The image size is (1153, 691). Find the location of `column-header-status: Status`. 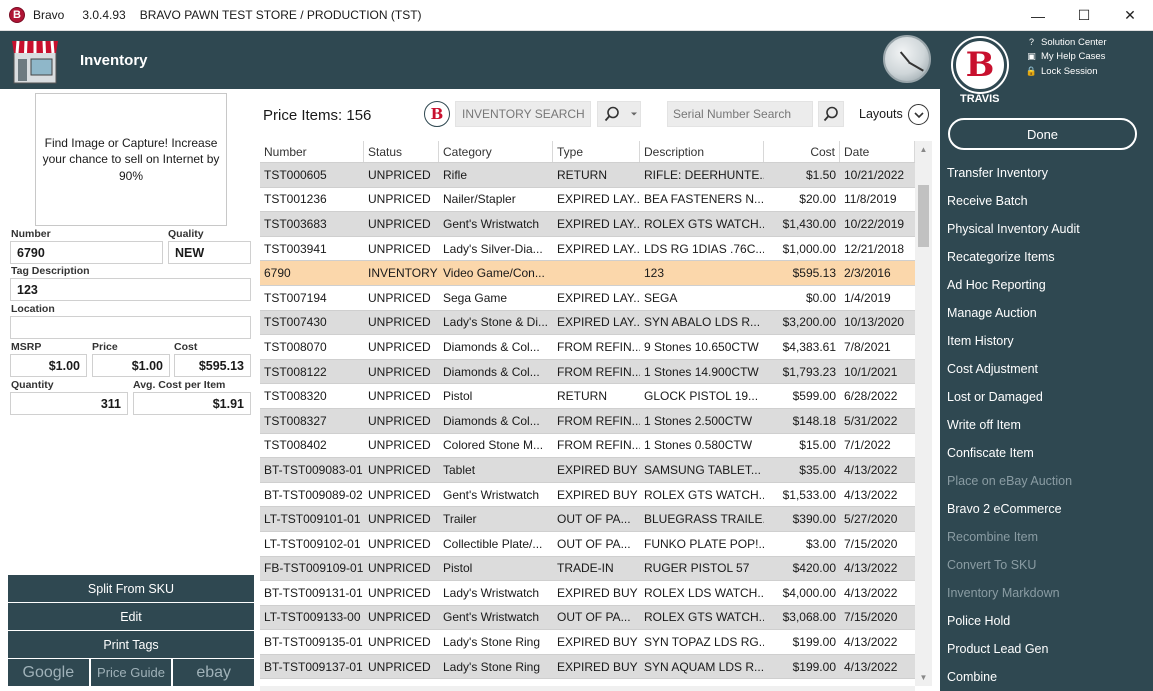

column-header-status: Status is located at coordinates (401, 151).